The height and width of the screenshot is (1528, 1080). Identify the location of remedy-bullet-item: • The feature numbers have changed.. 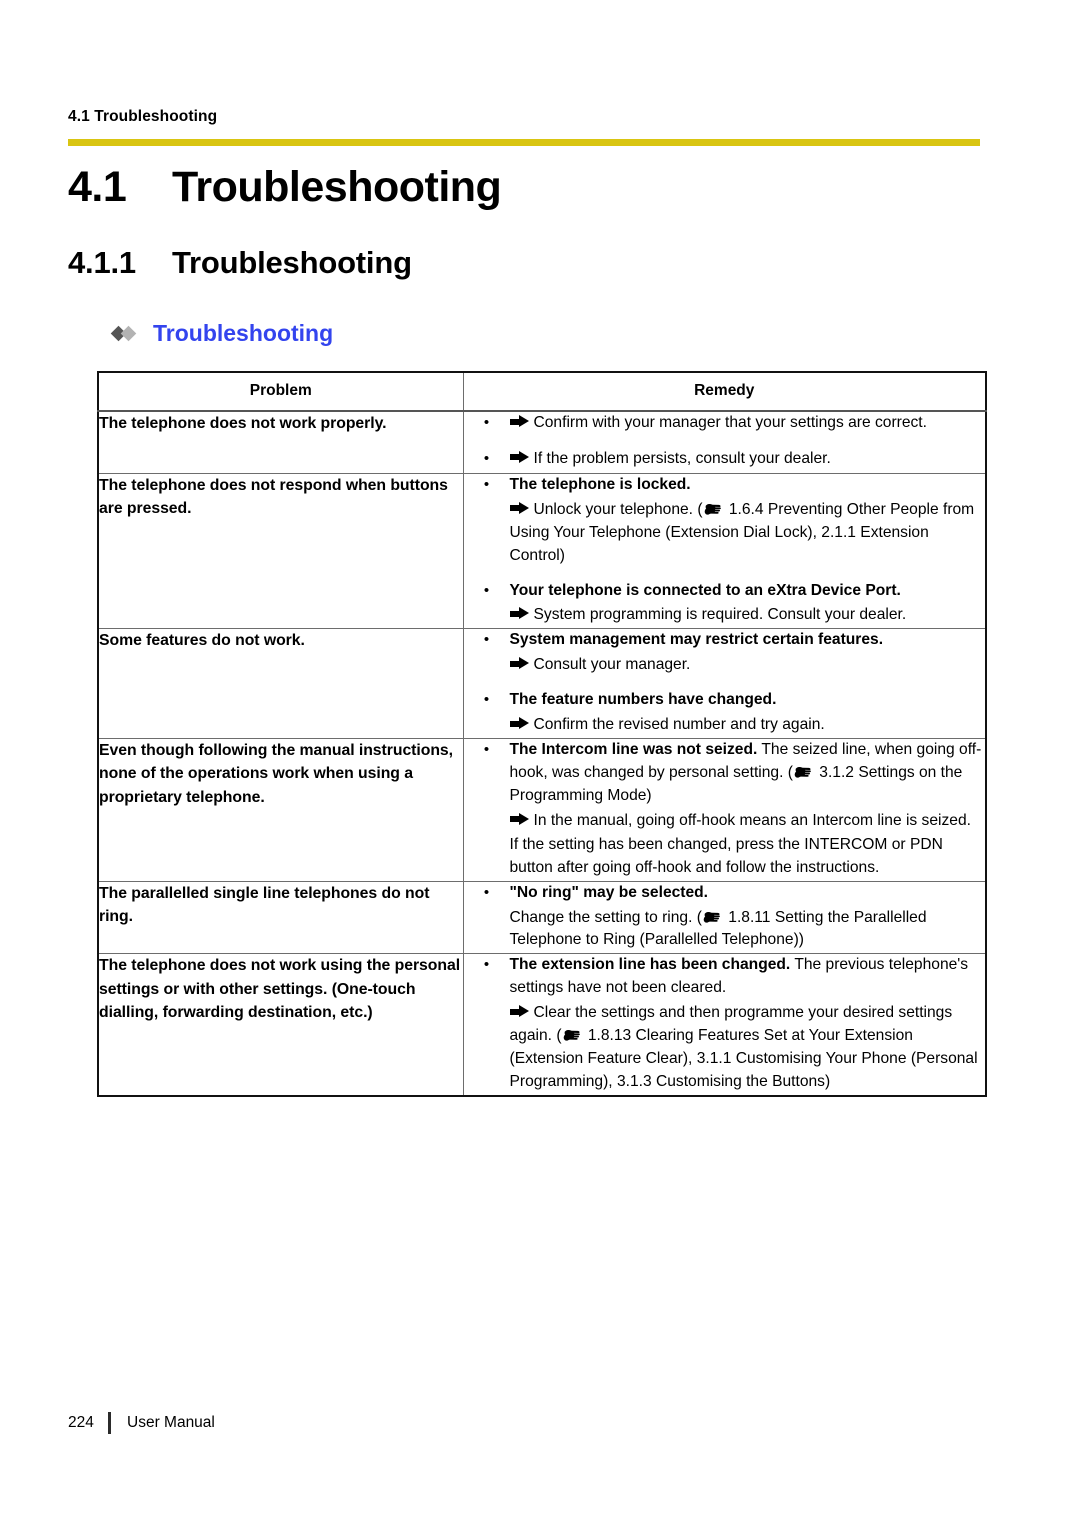
(725, 700).